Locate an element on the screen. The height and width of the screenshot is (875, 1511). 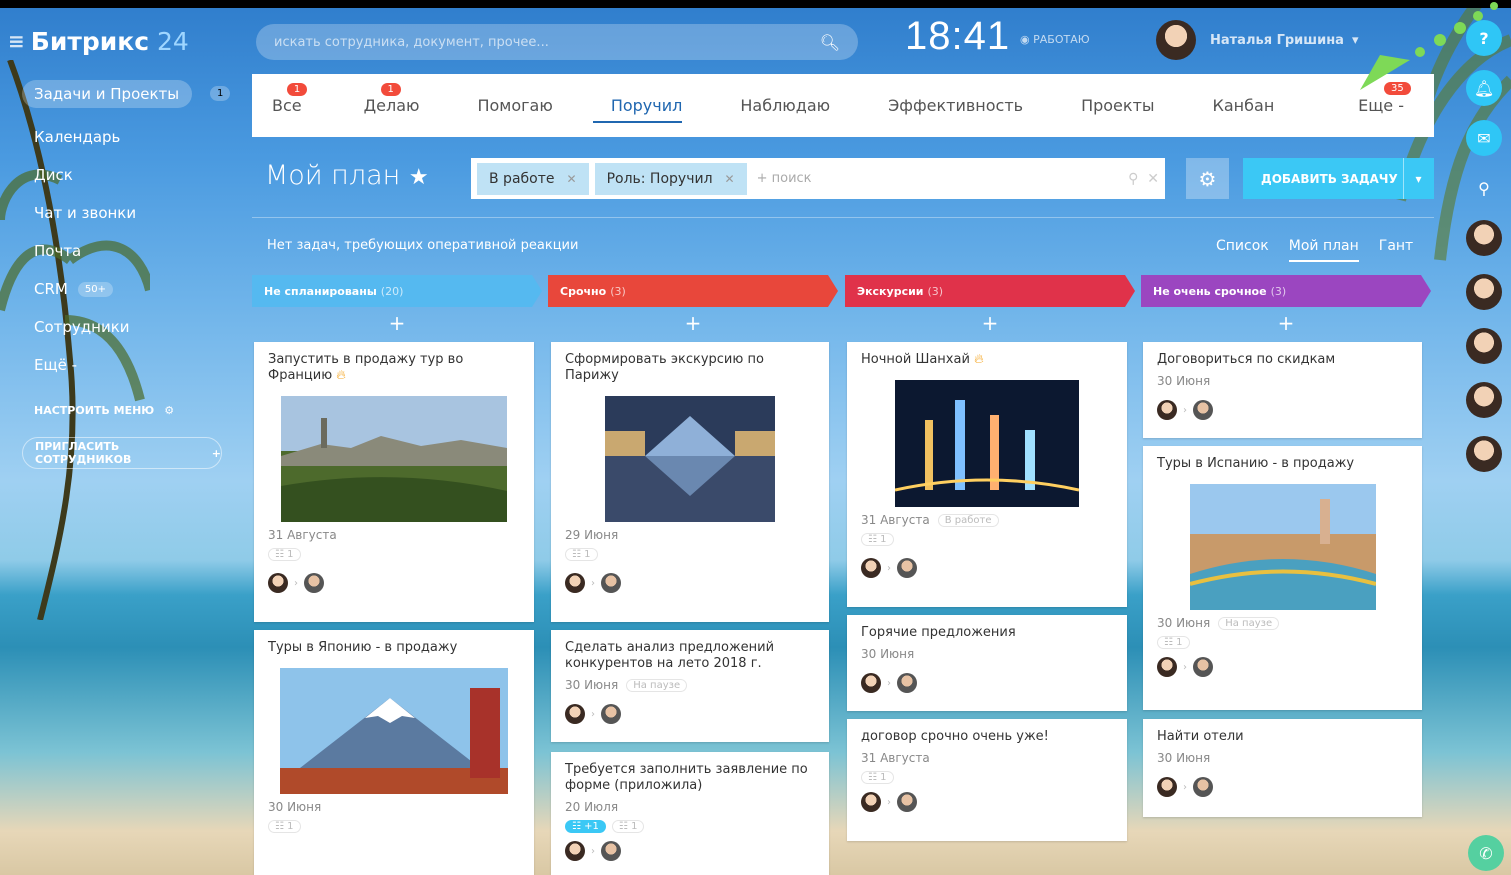
card-date: 20 Июля is located at coordinates (690, 807).